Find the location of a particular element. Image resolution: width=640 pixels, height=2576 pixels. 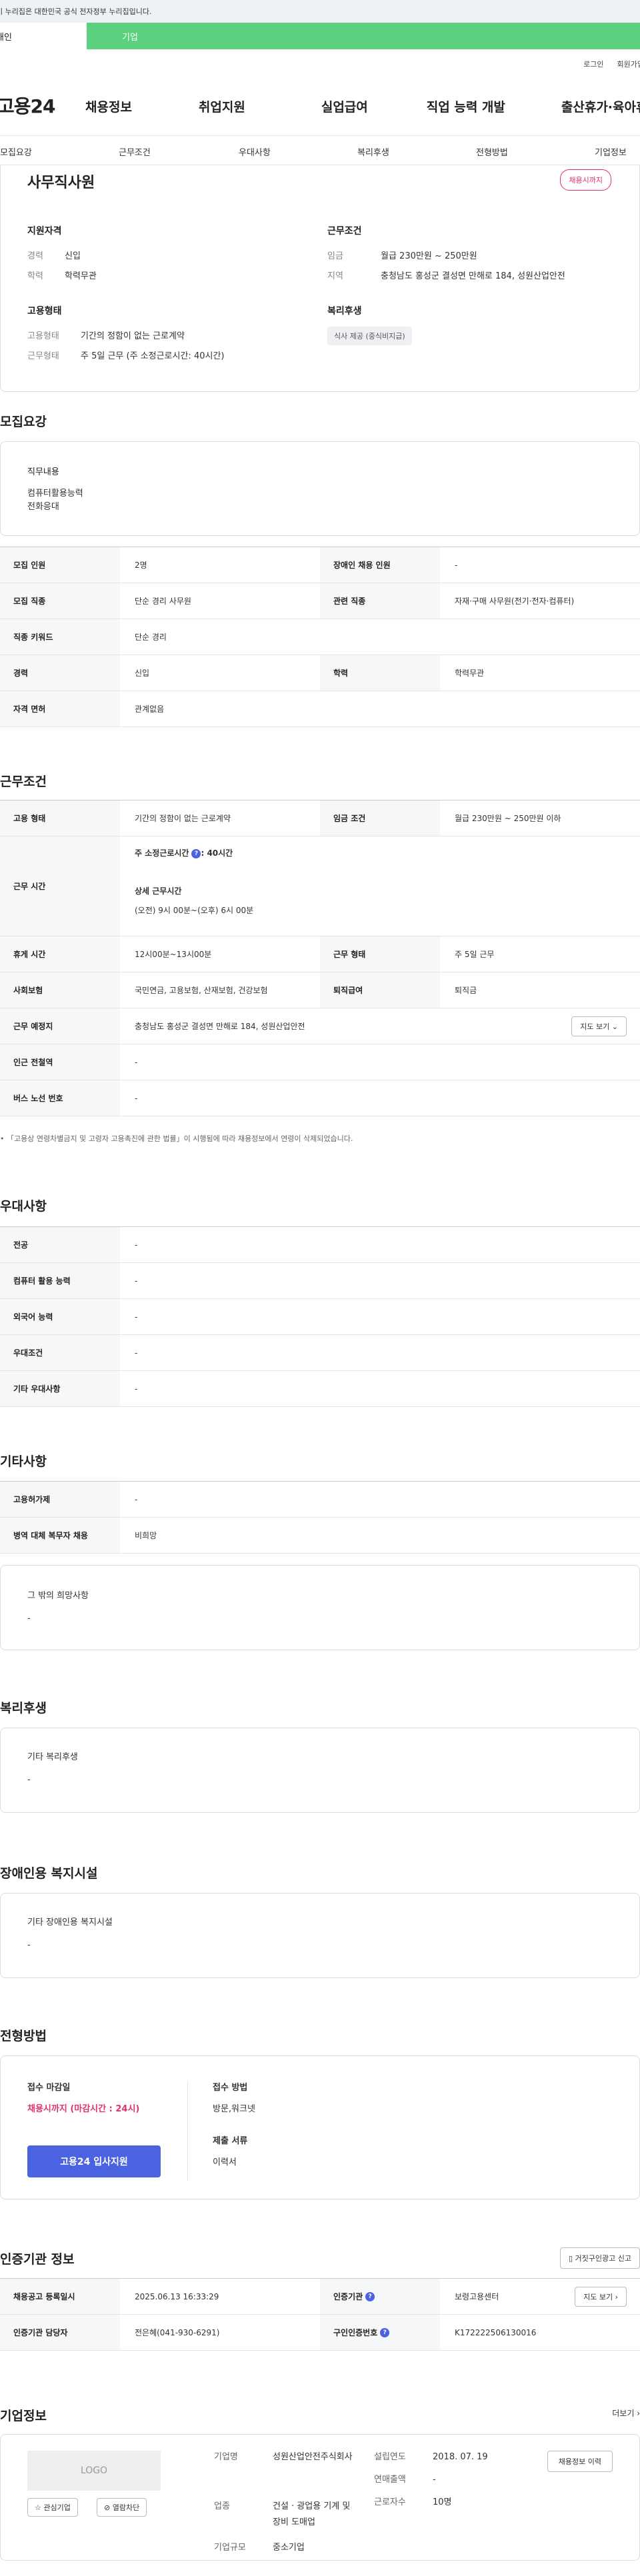

tab-work-conditions: 근무조건 is located at coordinates (135, 151).